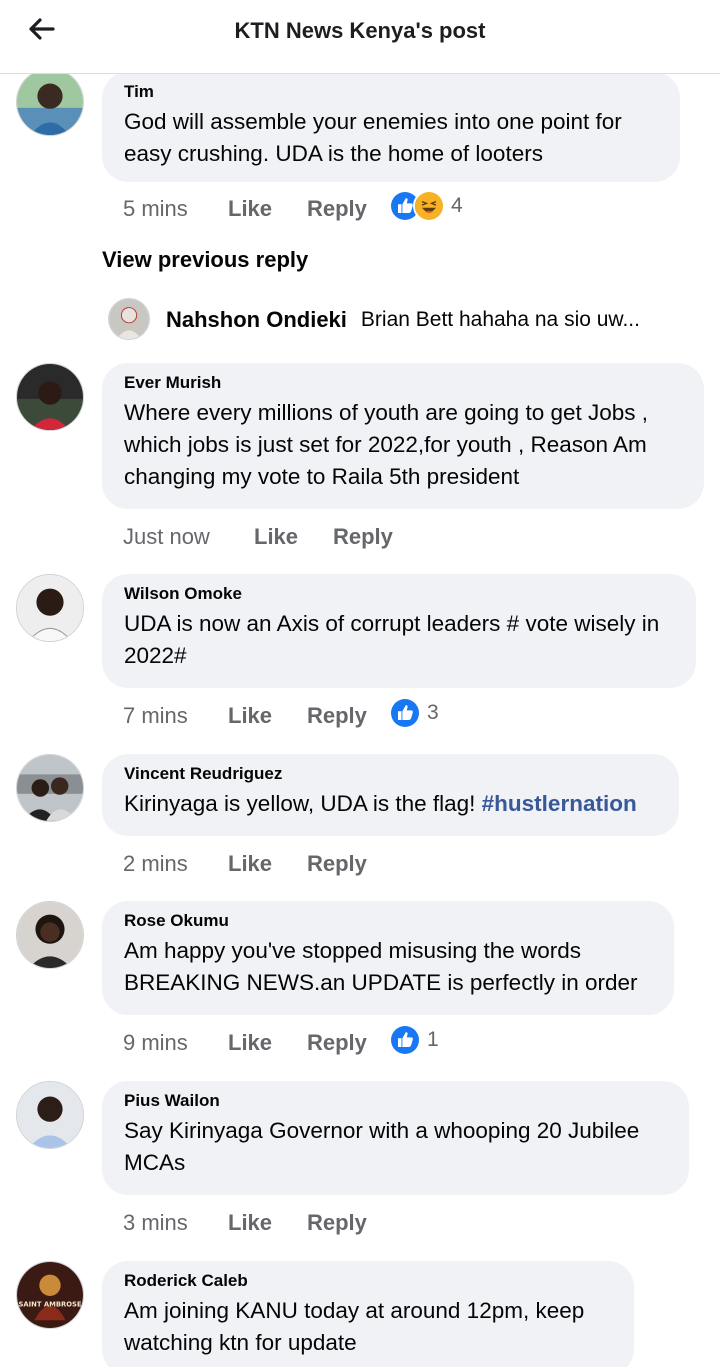 Image resolution: width=720 pixels, height=1367 pixels. I want to click on avatar: SAINT AMBROSE, so click(50, 1295).